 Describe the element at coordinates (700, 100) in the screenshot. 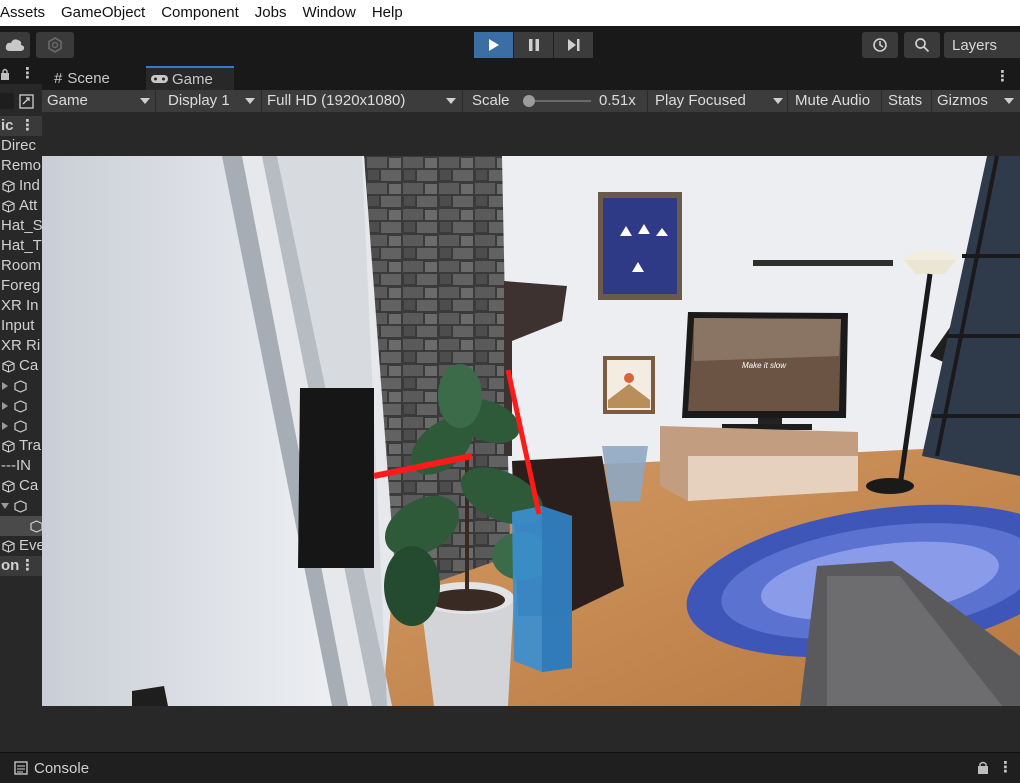

I see `play-mode-value: Play Focused` at that location.